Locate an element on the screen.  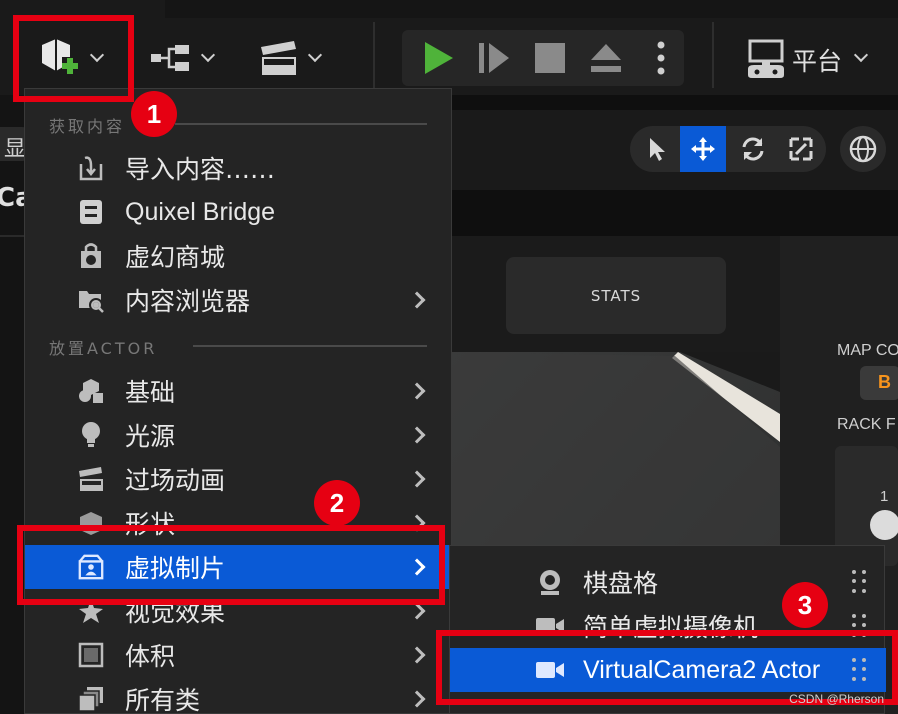
section-divider is located at coordinates (310, 346).